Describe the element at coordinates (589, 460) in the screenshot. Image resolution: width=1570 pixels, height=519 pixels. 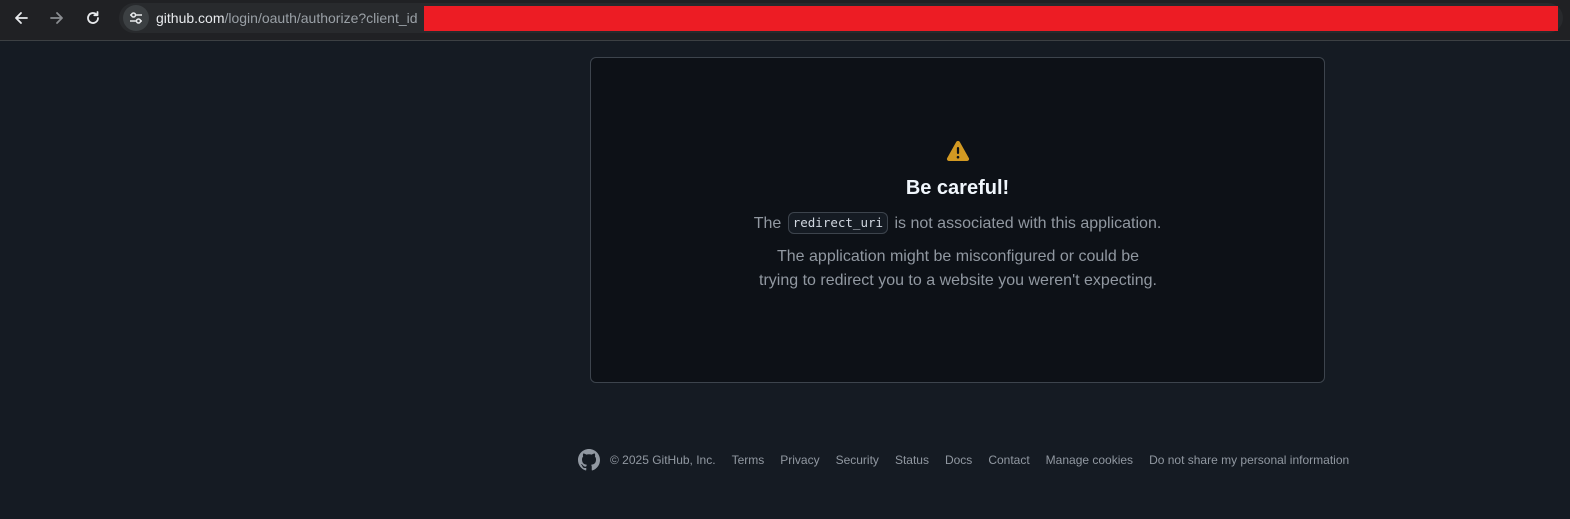
I see `github-mark-icon` at that location.